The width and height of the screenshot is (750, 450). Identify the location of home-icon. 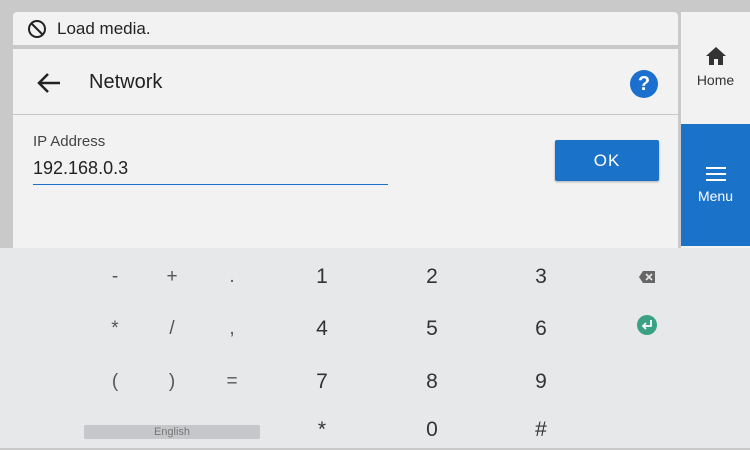
(715, 56).